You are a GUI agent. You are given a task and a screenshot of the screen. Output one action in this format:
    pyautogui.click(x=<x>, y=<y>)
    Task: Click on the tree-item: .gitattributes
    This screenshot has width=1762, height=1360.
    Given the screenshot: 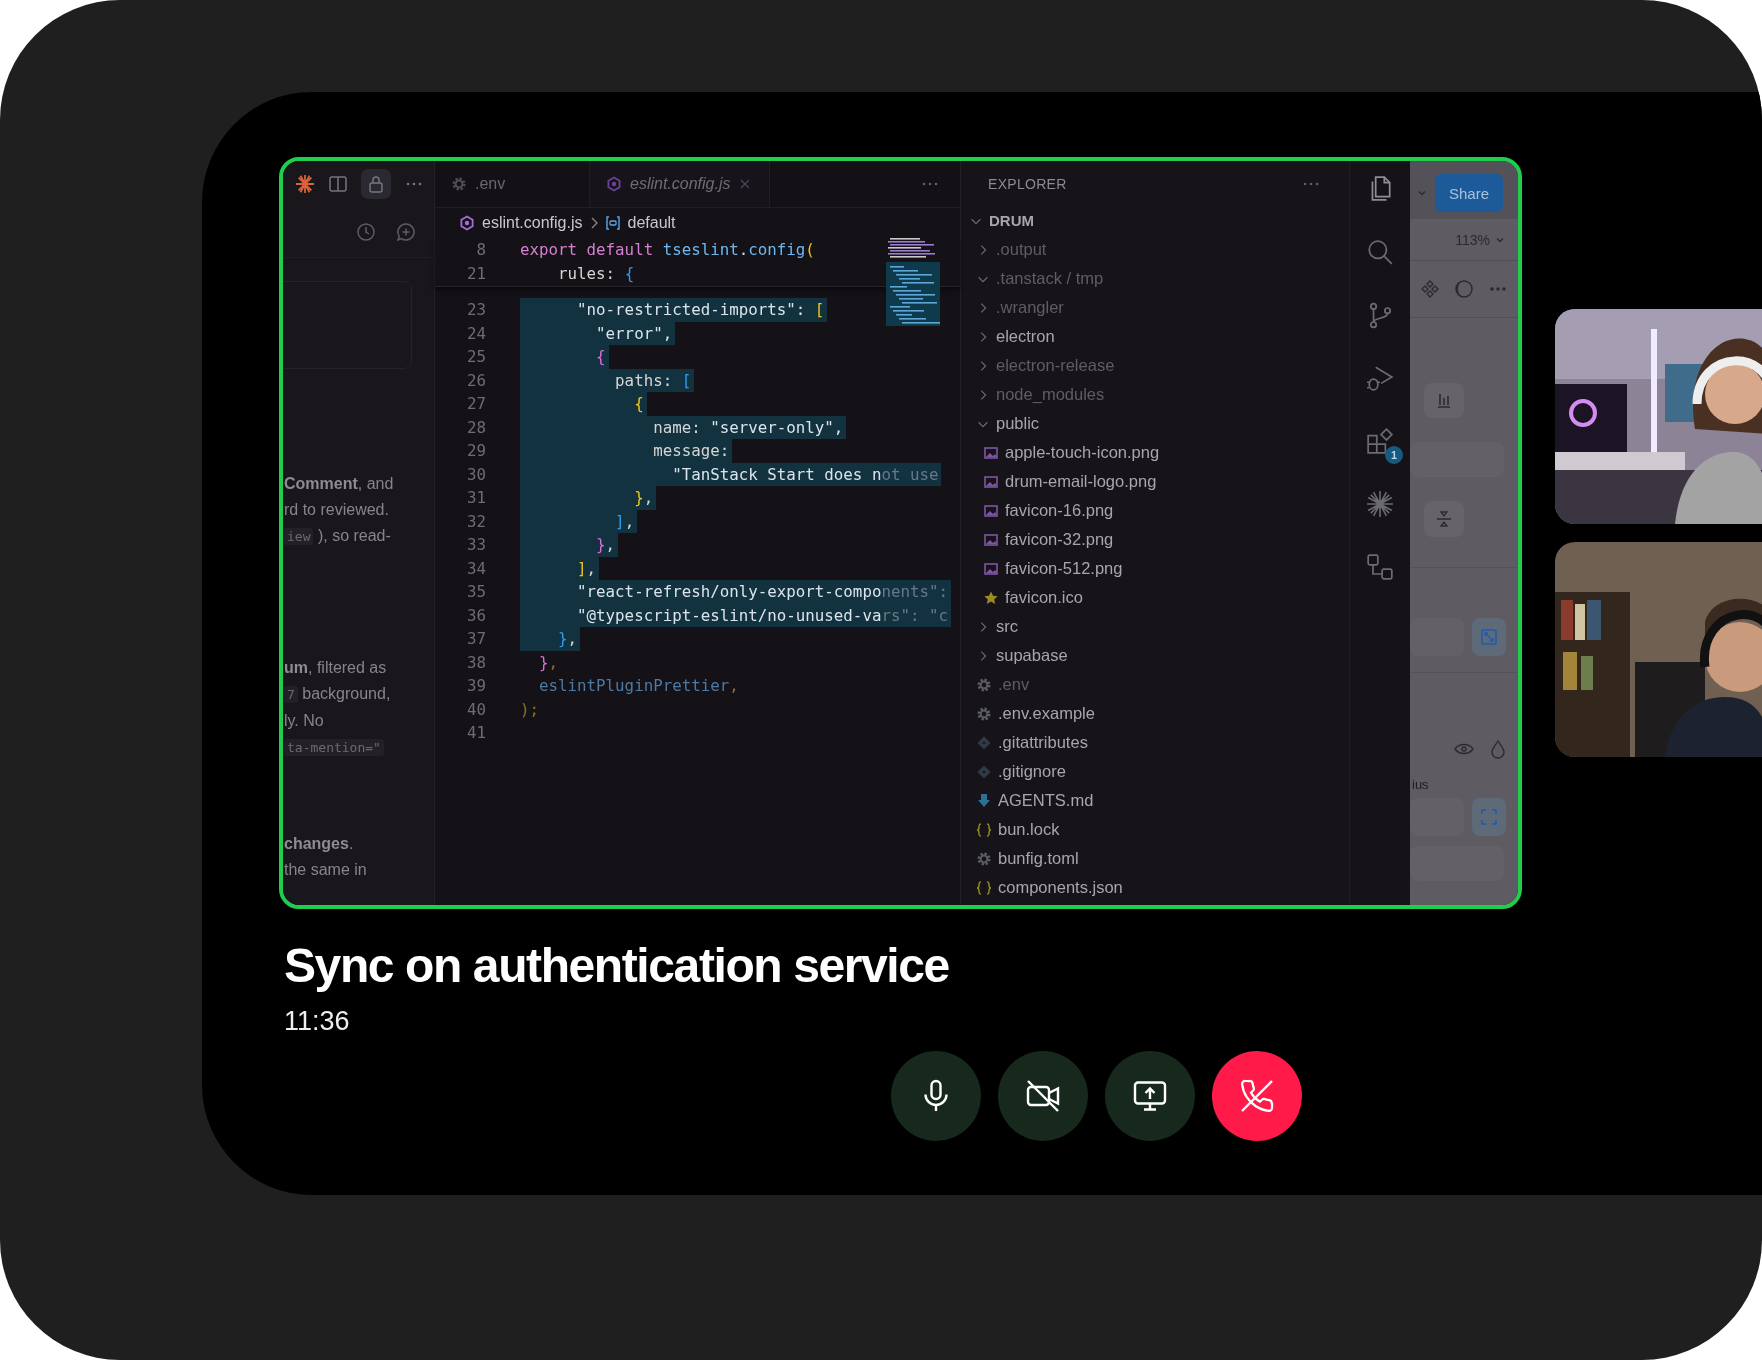 What is the action you would take?
    pyautogui.click(x=1155, y=742)
    